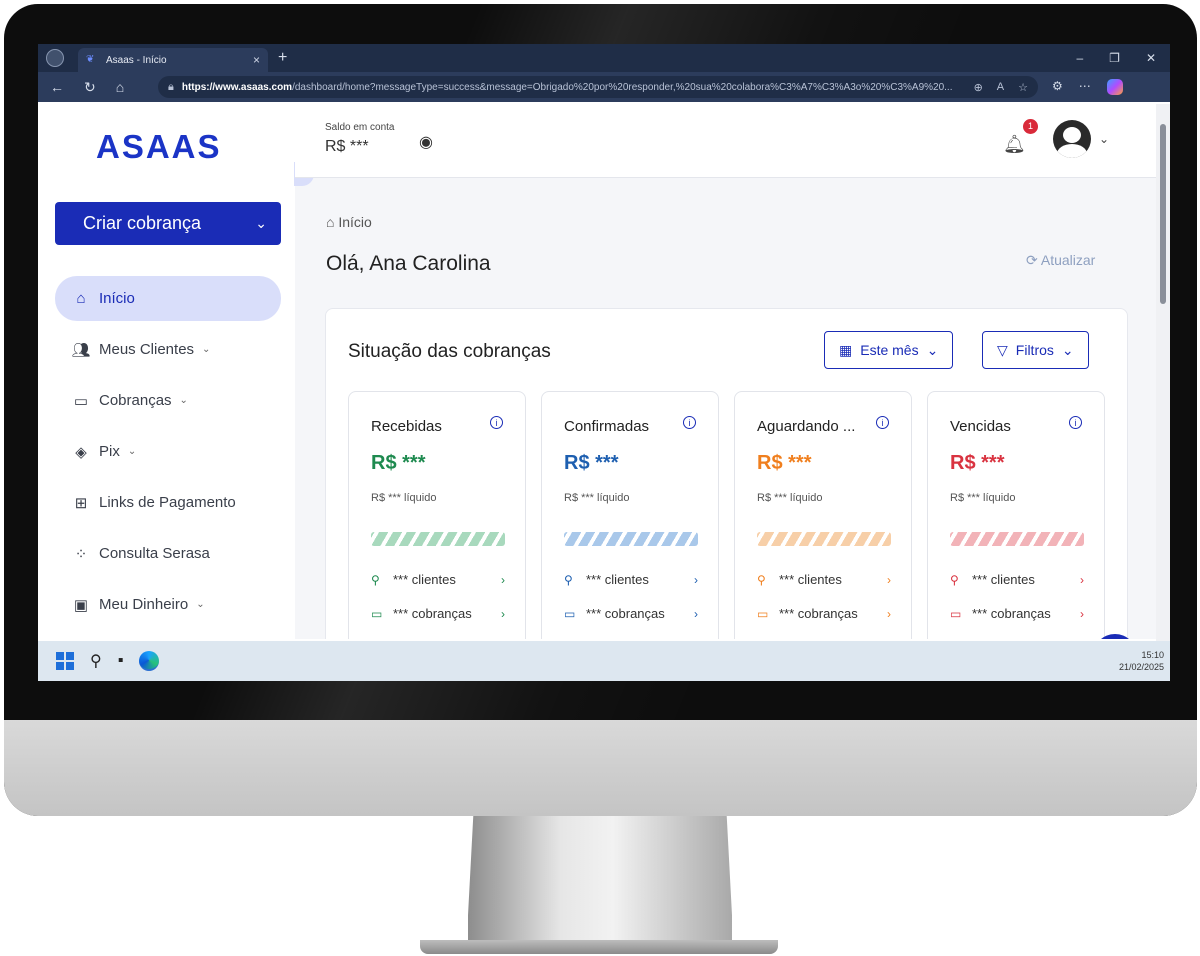 This screenshot has height=956, width=1200. I want to click on serasa-icon: ⁘, so click(81, 554).